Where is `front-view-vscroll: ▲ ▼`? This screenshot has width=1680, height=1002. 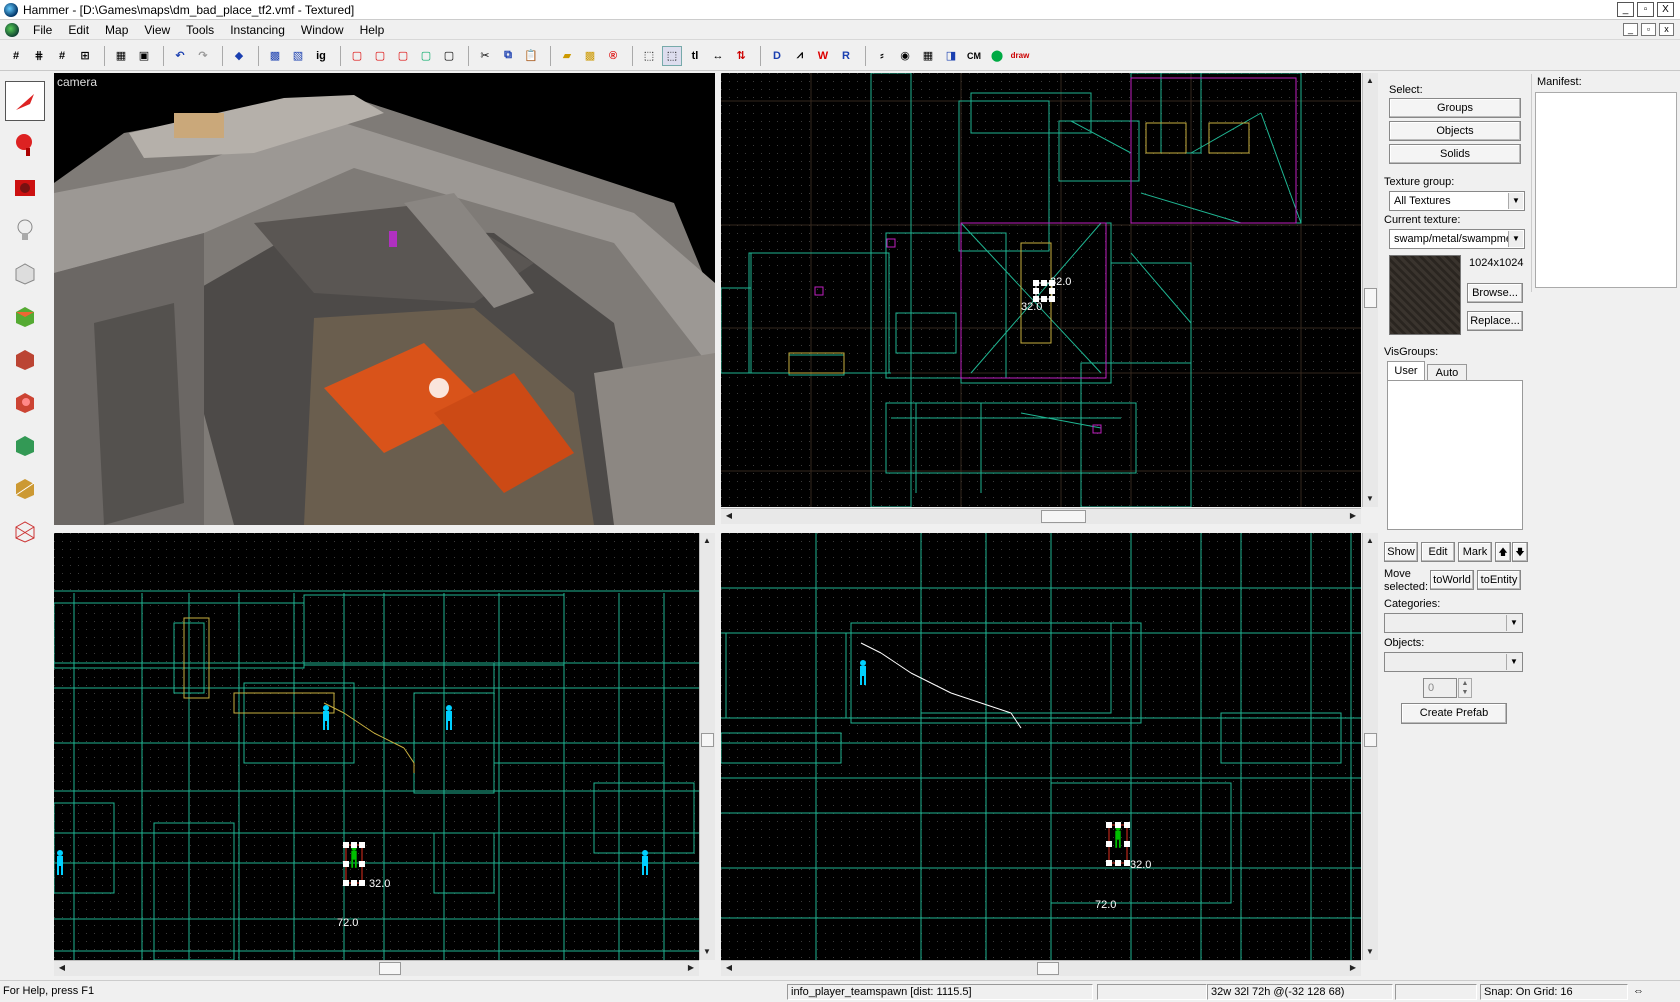 front-view-vscroll: ▲ ▼ is located at coordinates (707, 746).